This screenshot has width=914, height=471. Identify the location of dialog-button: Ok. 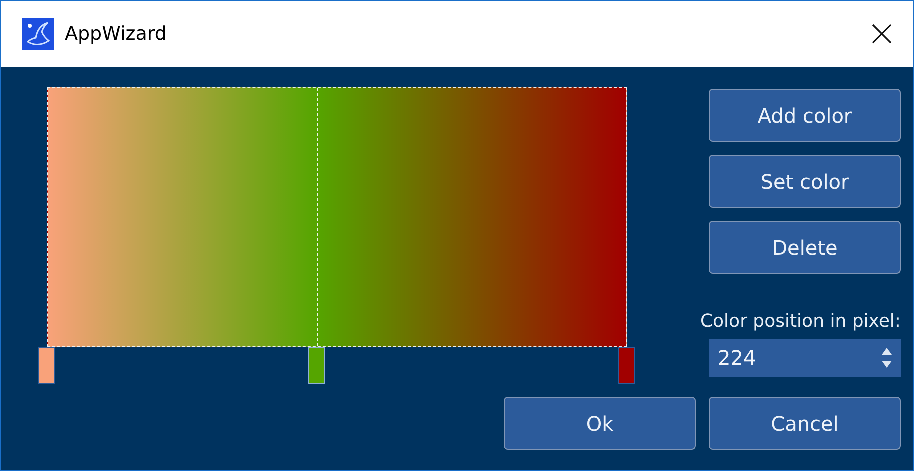
(600, 423).